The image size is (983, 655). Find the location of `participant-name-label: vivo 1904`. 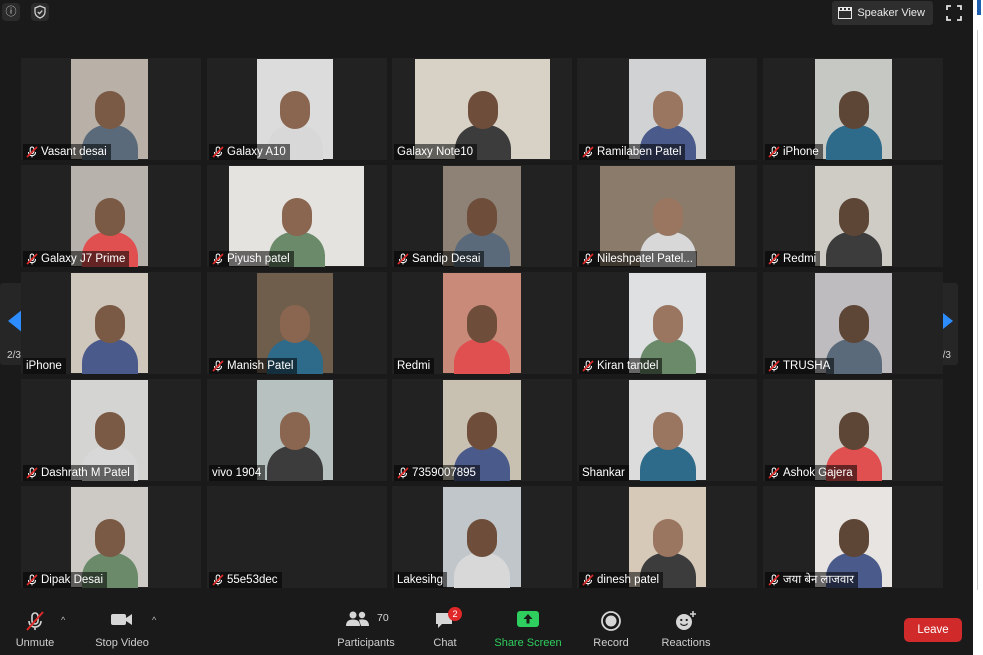

participant-name-label: vivo 1904 is located at coordinates (237, 473).